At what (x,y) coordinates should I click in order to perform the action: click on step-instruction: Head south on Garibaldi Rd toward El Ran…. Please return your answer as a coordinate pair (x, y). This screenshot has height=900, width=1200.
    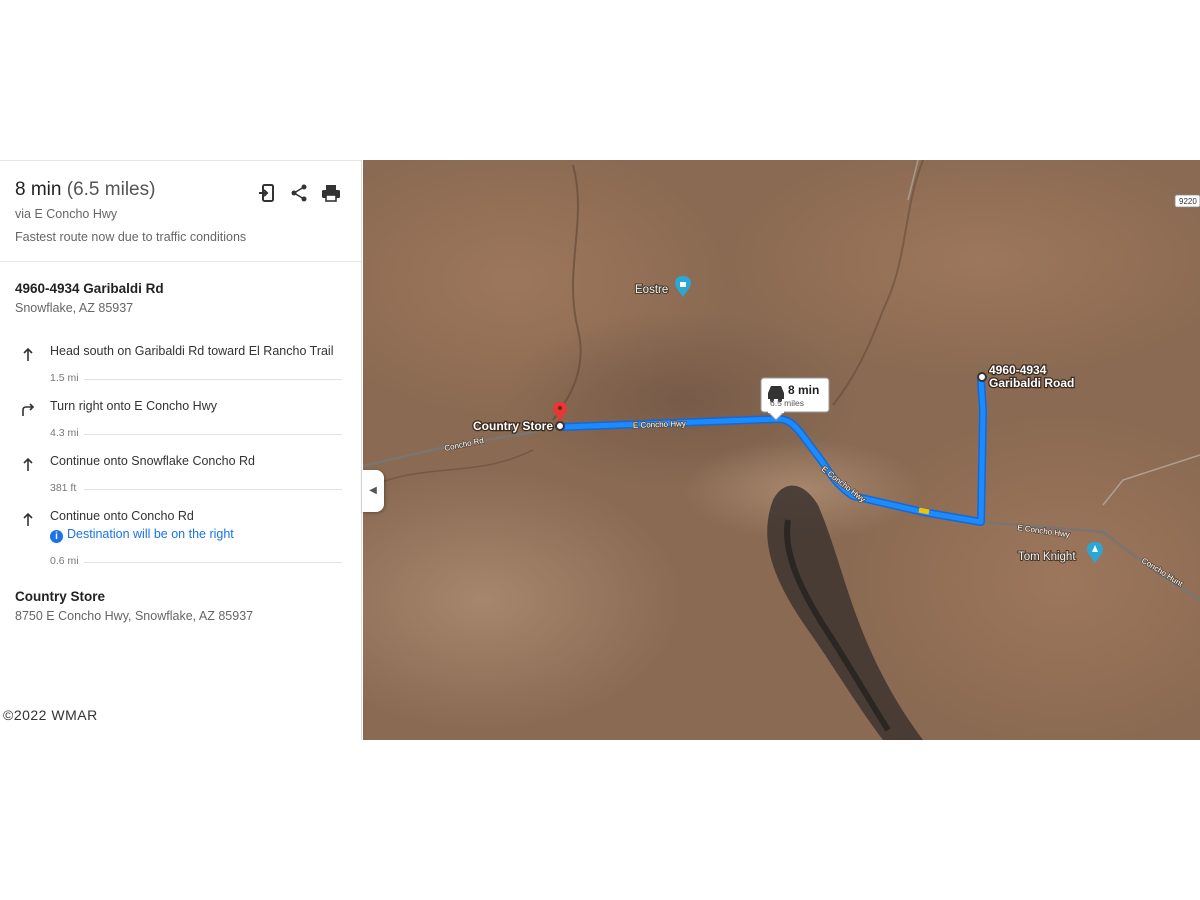
    Looking at the image, I should click on (192, 351).